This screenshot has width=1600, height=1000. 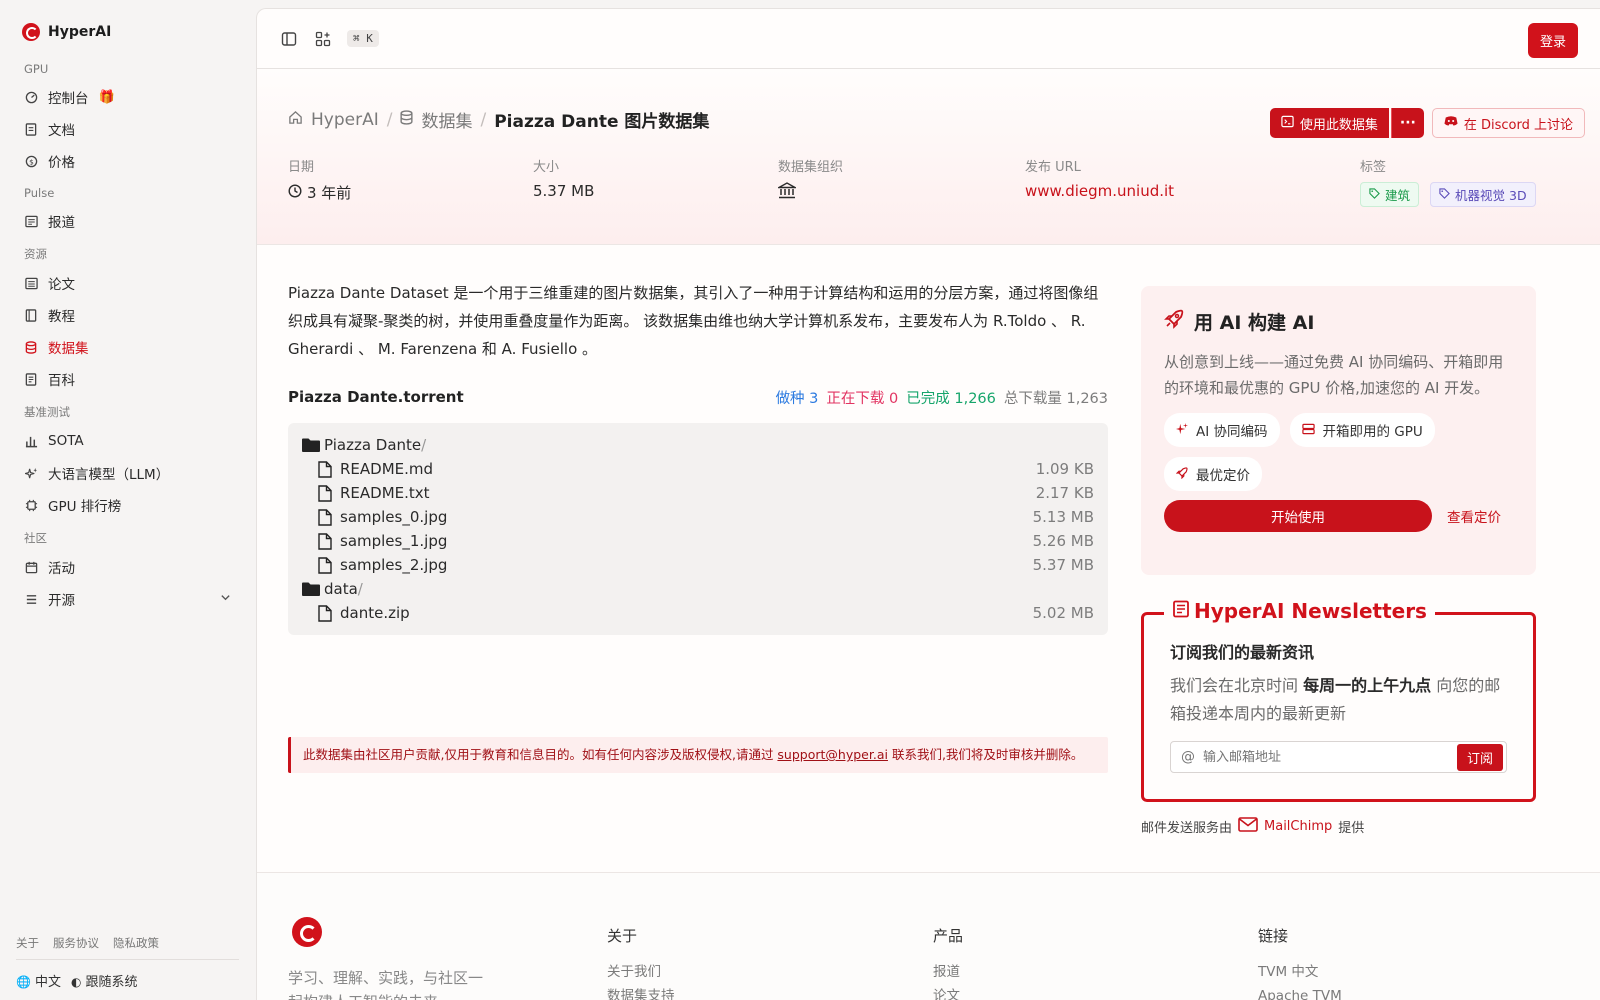 What do you see at coordinates (394, 565) in the screenshot?
I see `file-name: samples_2.jpg` at bounding box center [394, 565].